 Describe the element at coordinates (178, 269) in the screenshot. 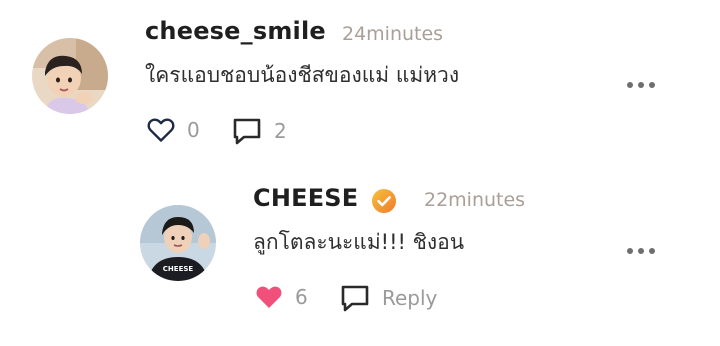

I see `shirt-print: CHEESE` at that location.